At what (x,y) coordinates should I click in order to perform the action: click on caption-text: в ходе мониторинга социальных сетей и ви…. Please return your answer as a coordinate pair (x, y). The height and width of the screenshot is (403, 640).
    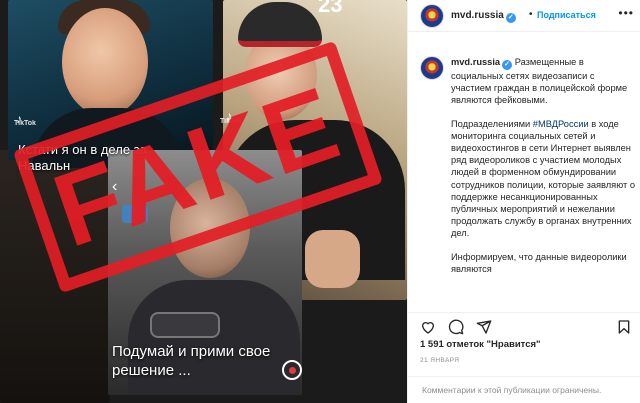
    Looking at the image, I should click on (543, 178).